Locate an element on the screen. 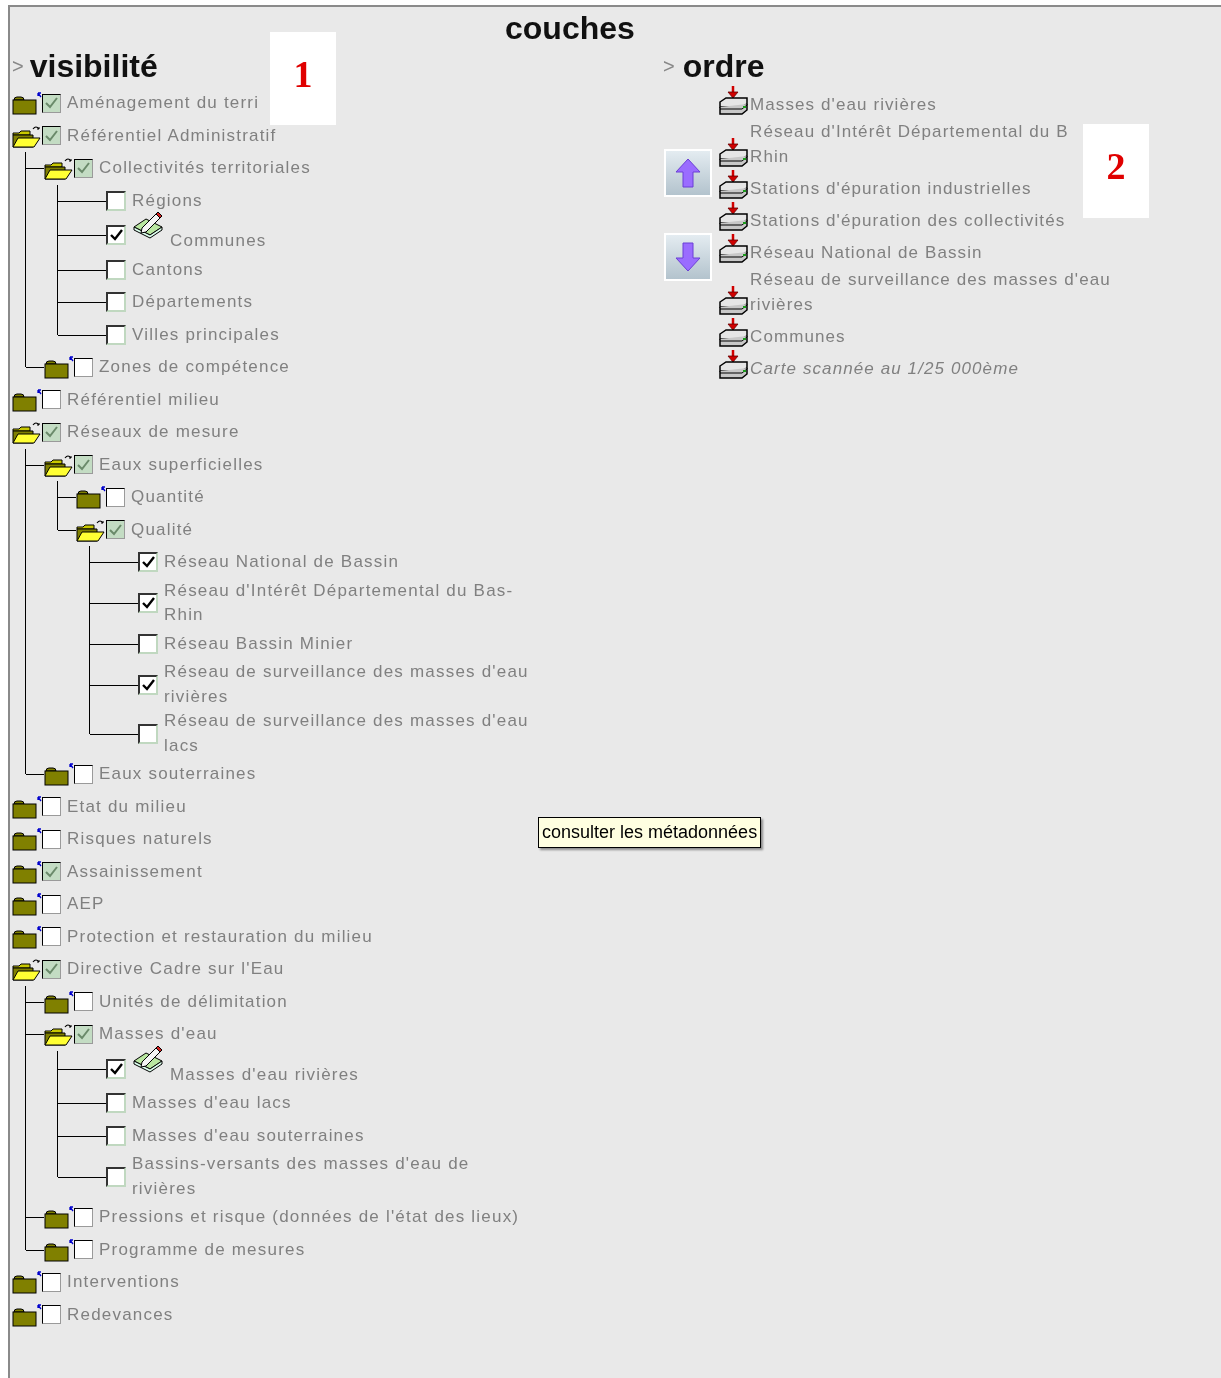 The width and height of the screenshot is (1221, 1378). move-down-button is located at coordinates (688, 257).